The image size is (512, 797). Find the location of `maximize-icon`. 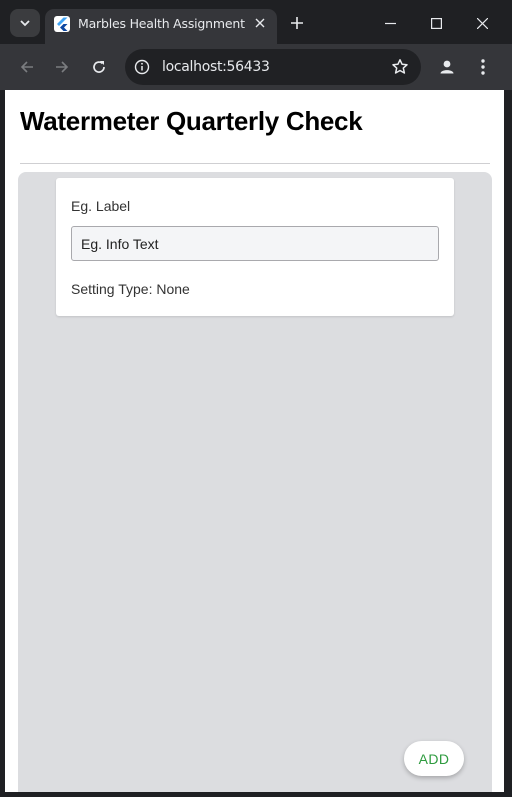

maximize-icon is located at coordinates (436, 23).